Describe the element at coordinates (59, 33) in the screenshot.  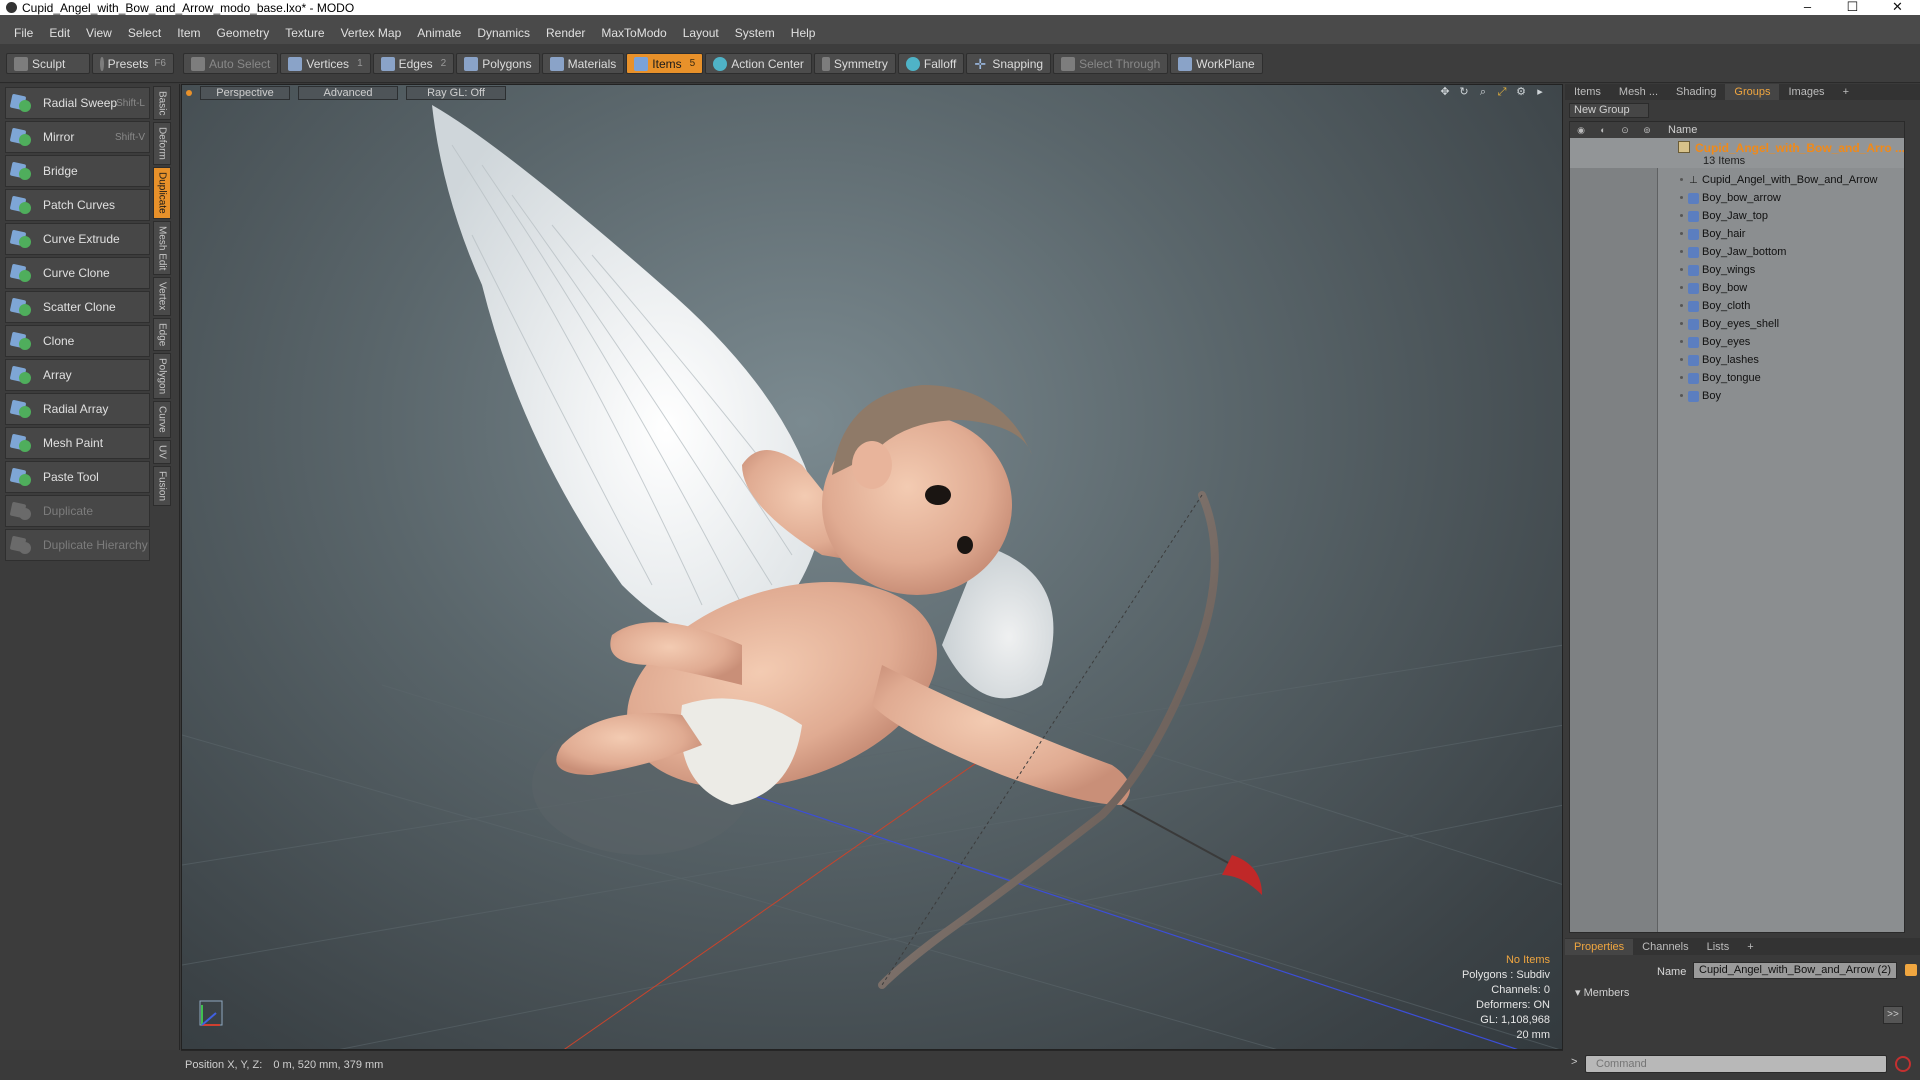
I see `menu-edit: Edit` at that location.